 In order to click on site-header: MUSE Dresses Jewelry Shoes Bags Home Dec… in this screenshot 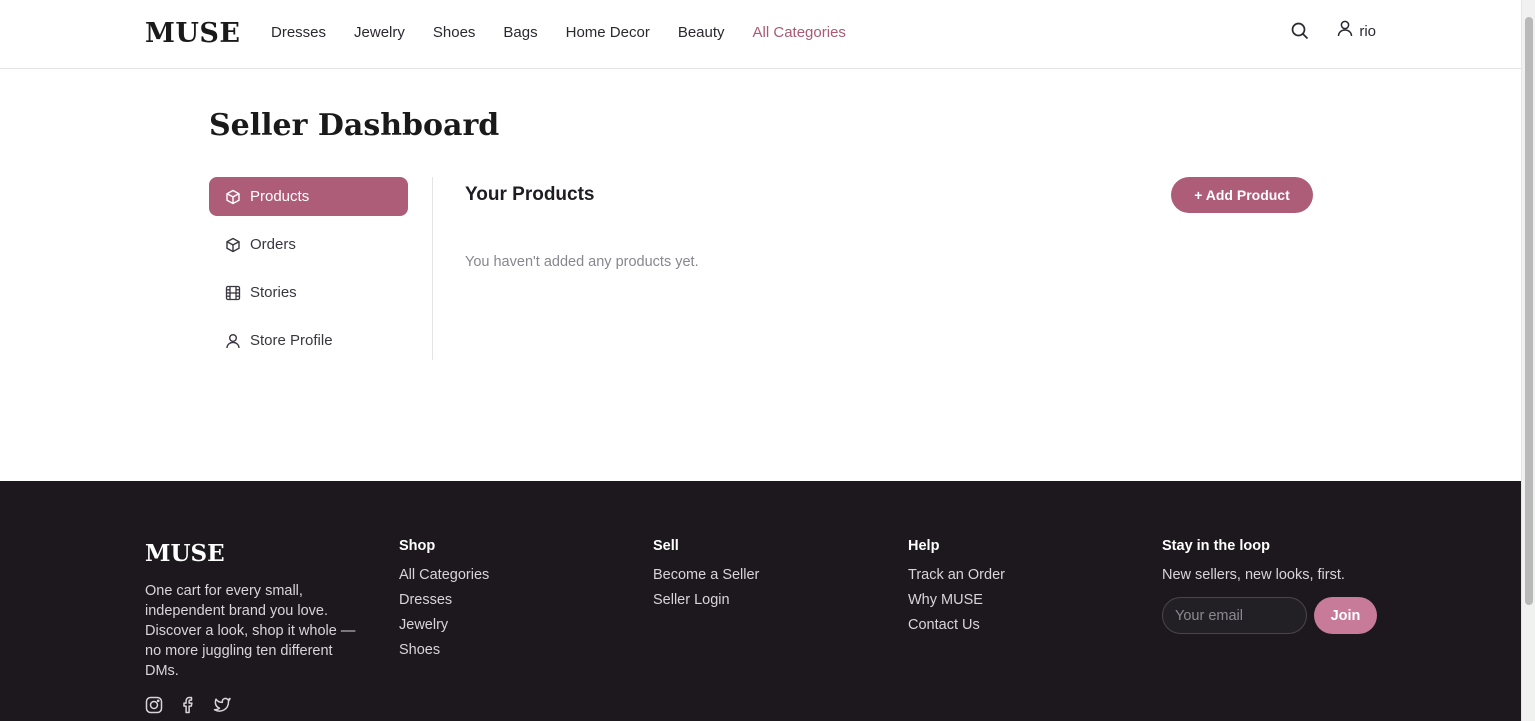, I will do `click(760, 34)`.